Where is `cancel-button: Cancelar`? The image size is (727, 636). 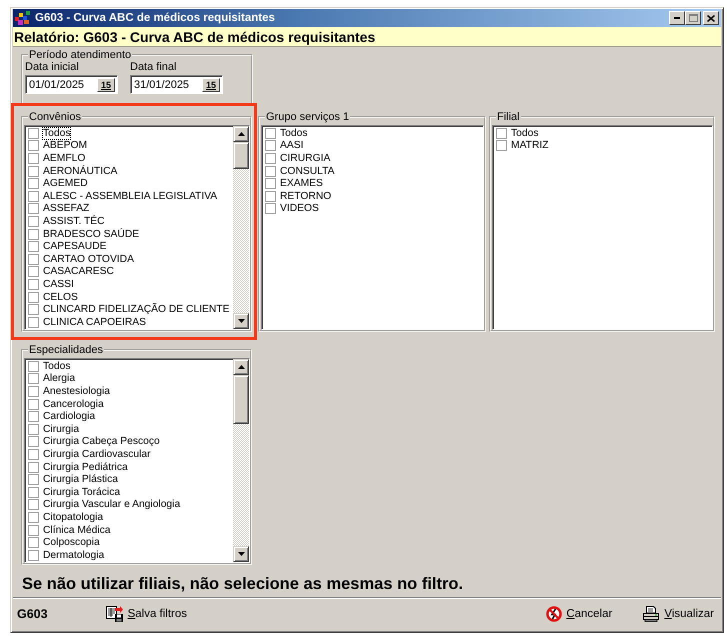 cancel-button: Cancelar is located at coordinates (579, 614).